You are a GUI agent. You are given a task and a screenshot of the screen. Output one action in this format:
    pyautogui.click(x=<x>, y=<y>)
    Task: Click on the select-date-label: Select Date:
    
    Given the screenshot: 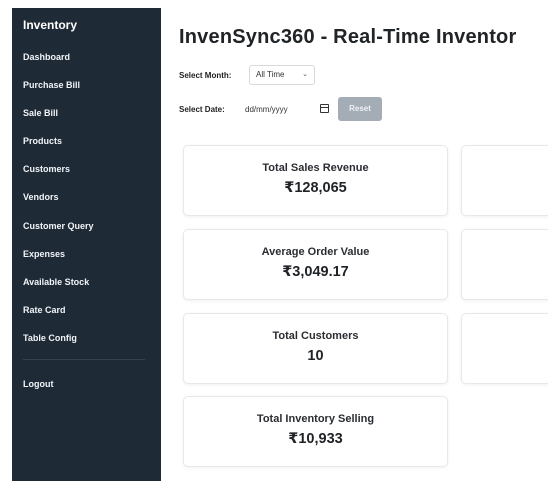 What is the action you would take?
    pyautogui.click(x=202, y=109)
    